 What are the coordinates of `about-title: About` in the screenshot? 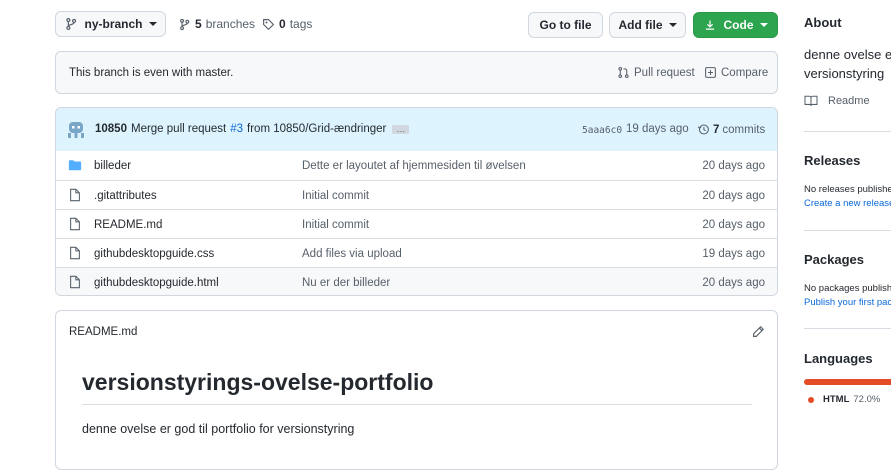 It's located at (823, 22).